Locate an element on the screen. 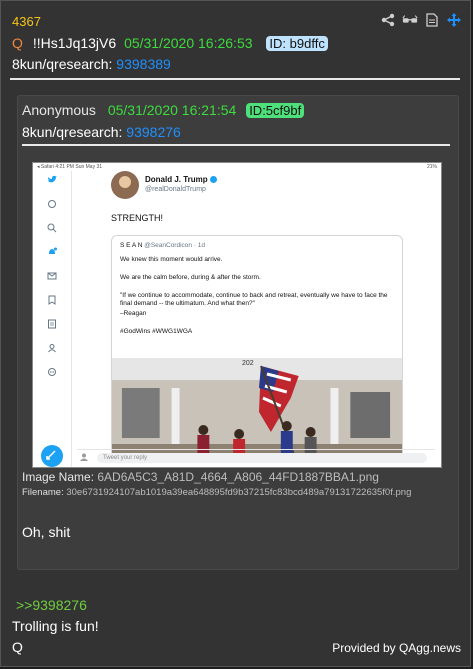 The image size is (473, 669). inner-tweet-line: –Reagan is located at coordinates (133, 313).